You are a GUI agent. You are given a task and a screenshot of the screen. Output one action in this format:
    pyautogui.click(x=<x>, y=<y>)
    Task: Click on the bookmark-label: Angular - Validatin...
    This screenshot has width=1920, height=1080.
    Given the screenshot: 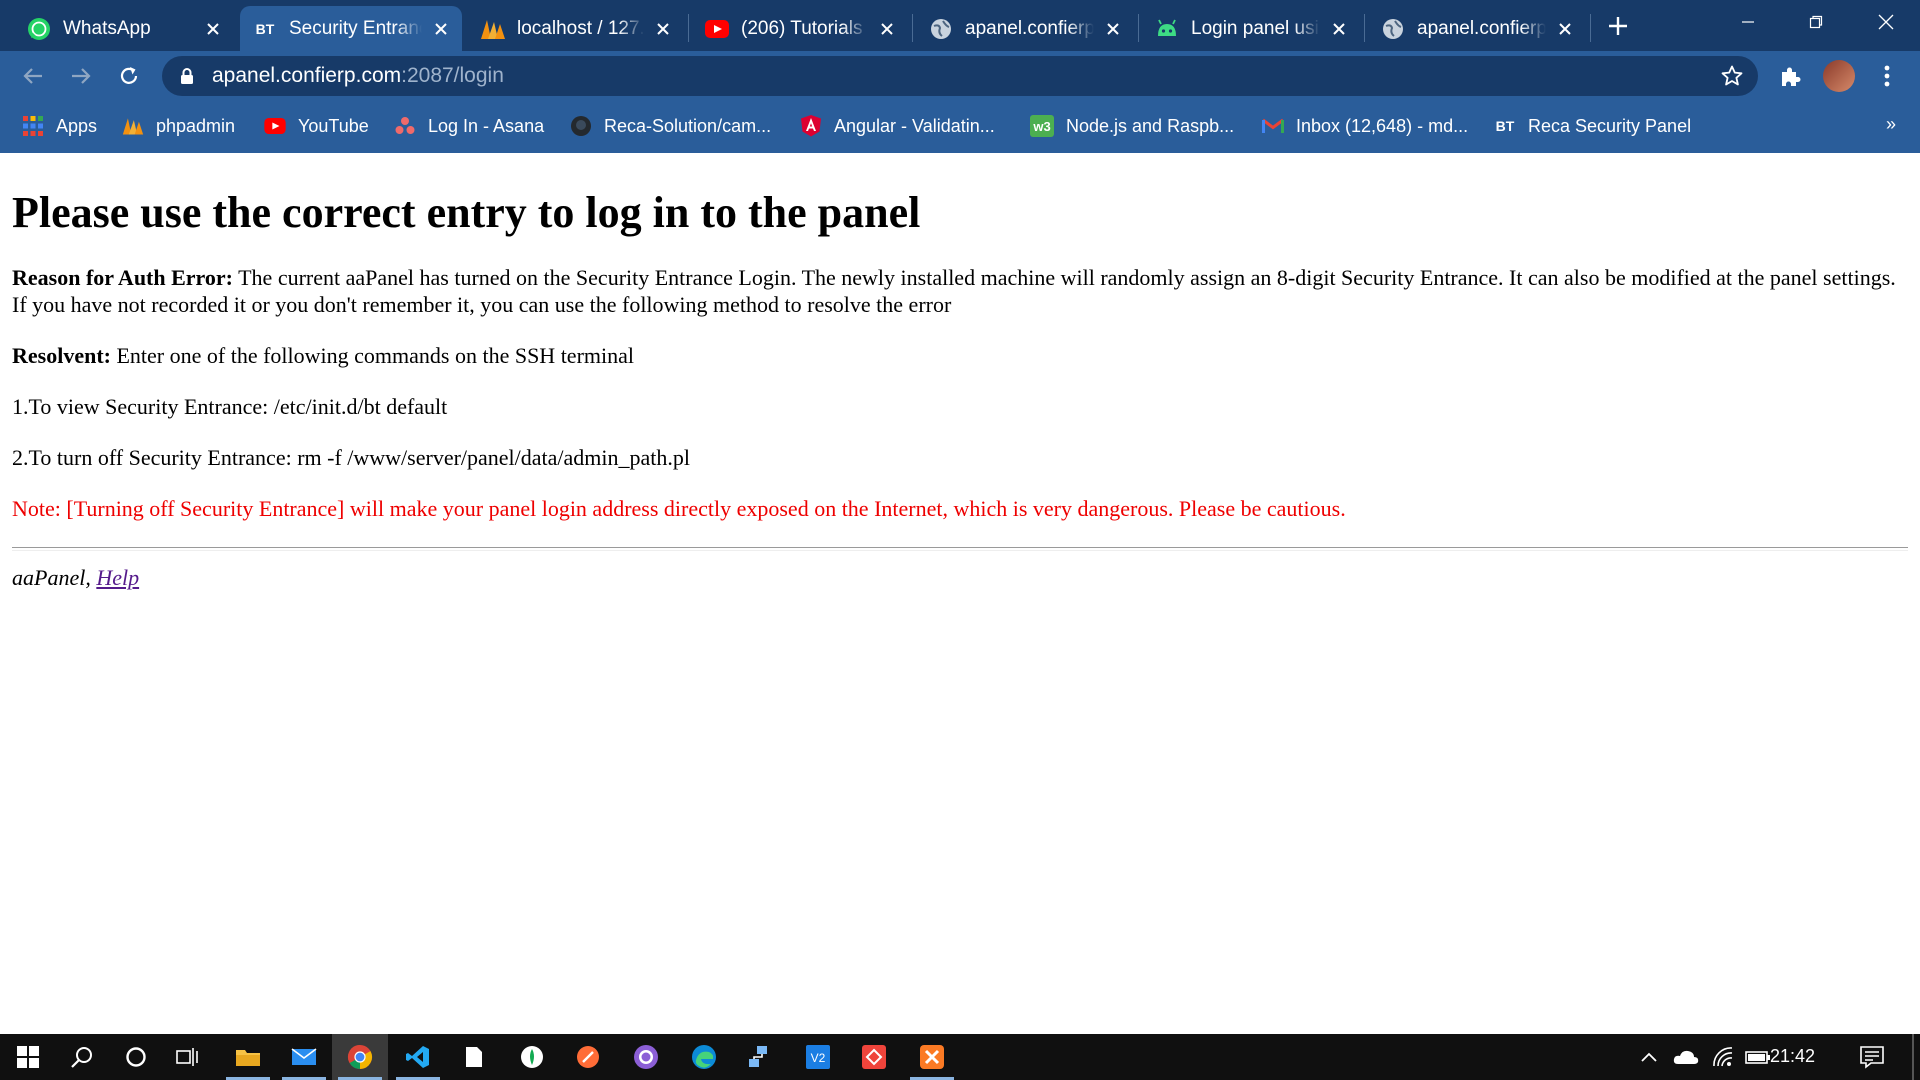 What is the action you would take?
    pyautogui.click(x=914, y=125)
    